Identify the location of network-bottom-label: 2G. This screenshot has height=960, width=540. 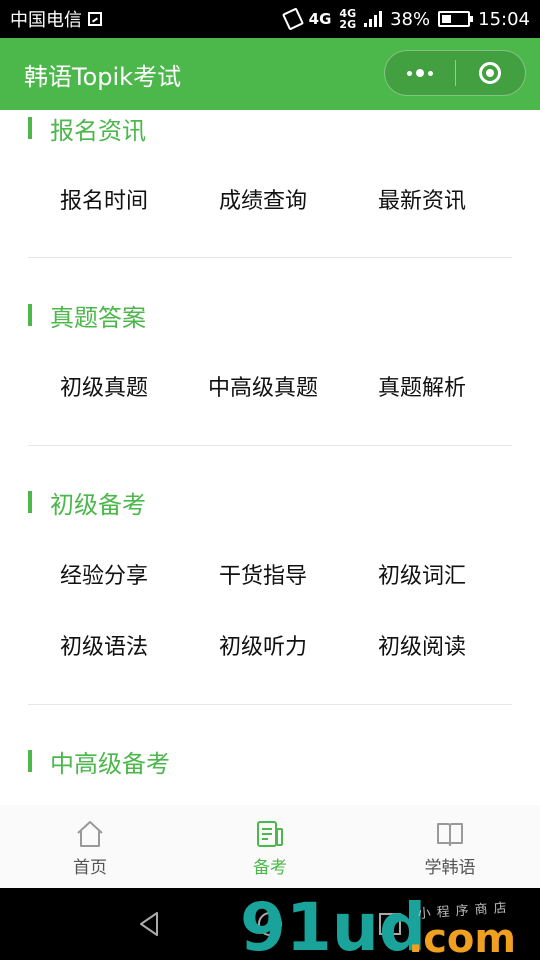
(348, 24).